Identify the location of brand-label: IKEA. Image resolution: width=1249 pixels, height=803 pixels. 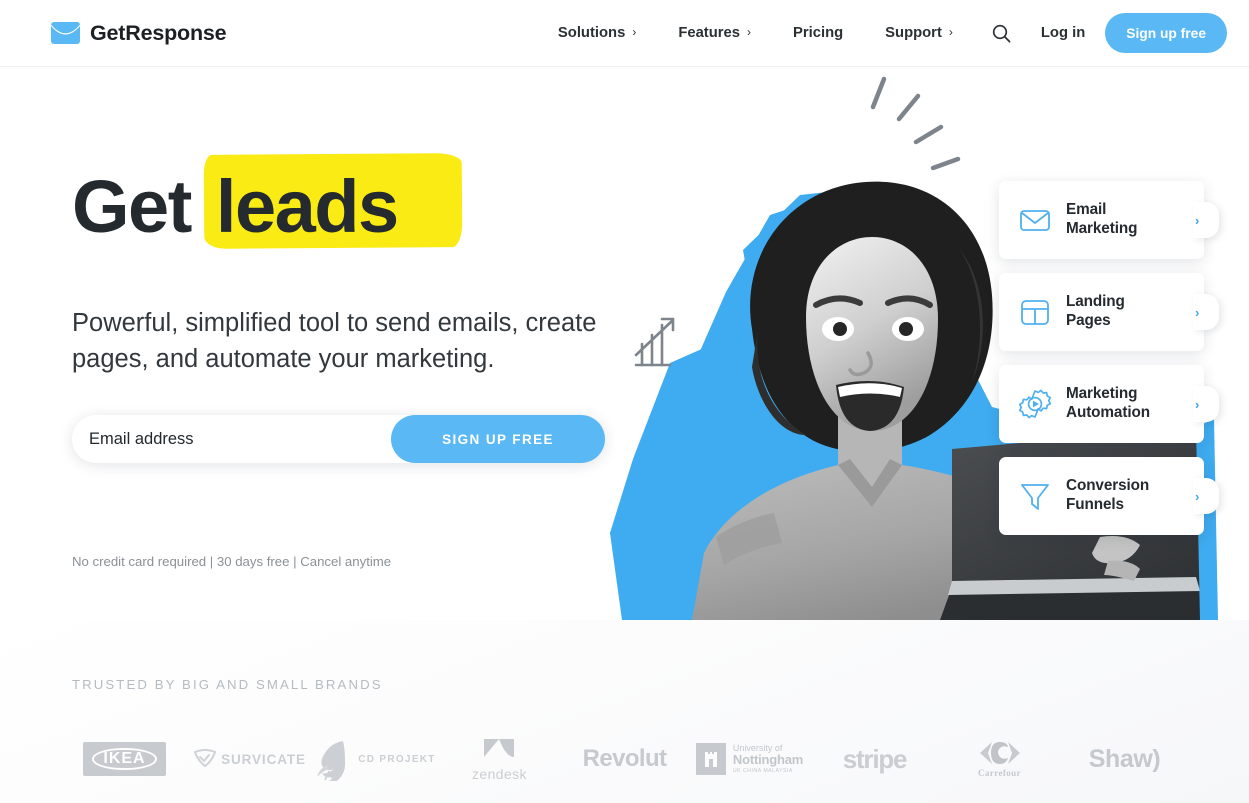
(124, 759).